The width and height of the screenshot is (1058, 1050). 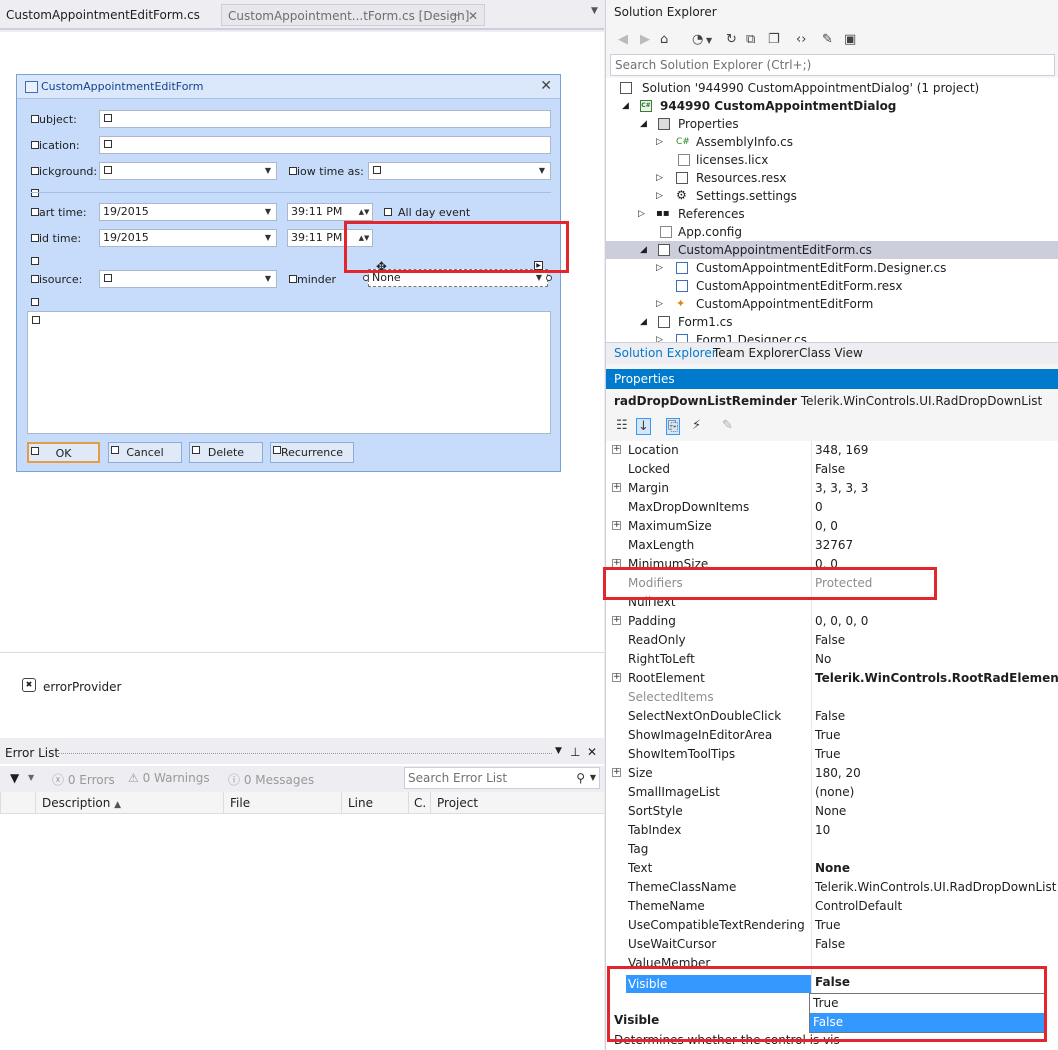 I want to click on tree-item-resources: ▷ Resources.resx, so click(x=832, y=178).